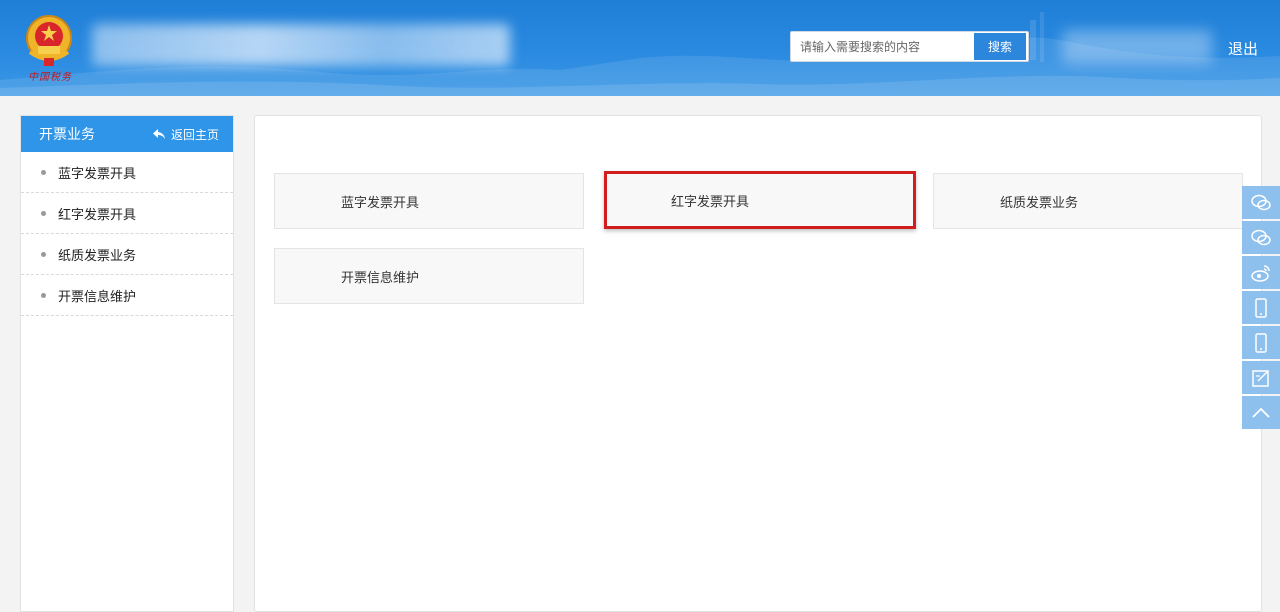 This screenshot has width=1280, height=612. Describe the element at coordinates (429, 201) in the screenshot. I see `tile-blue-invoice: 蓝字发票开具` at that location.